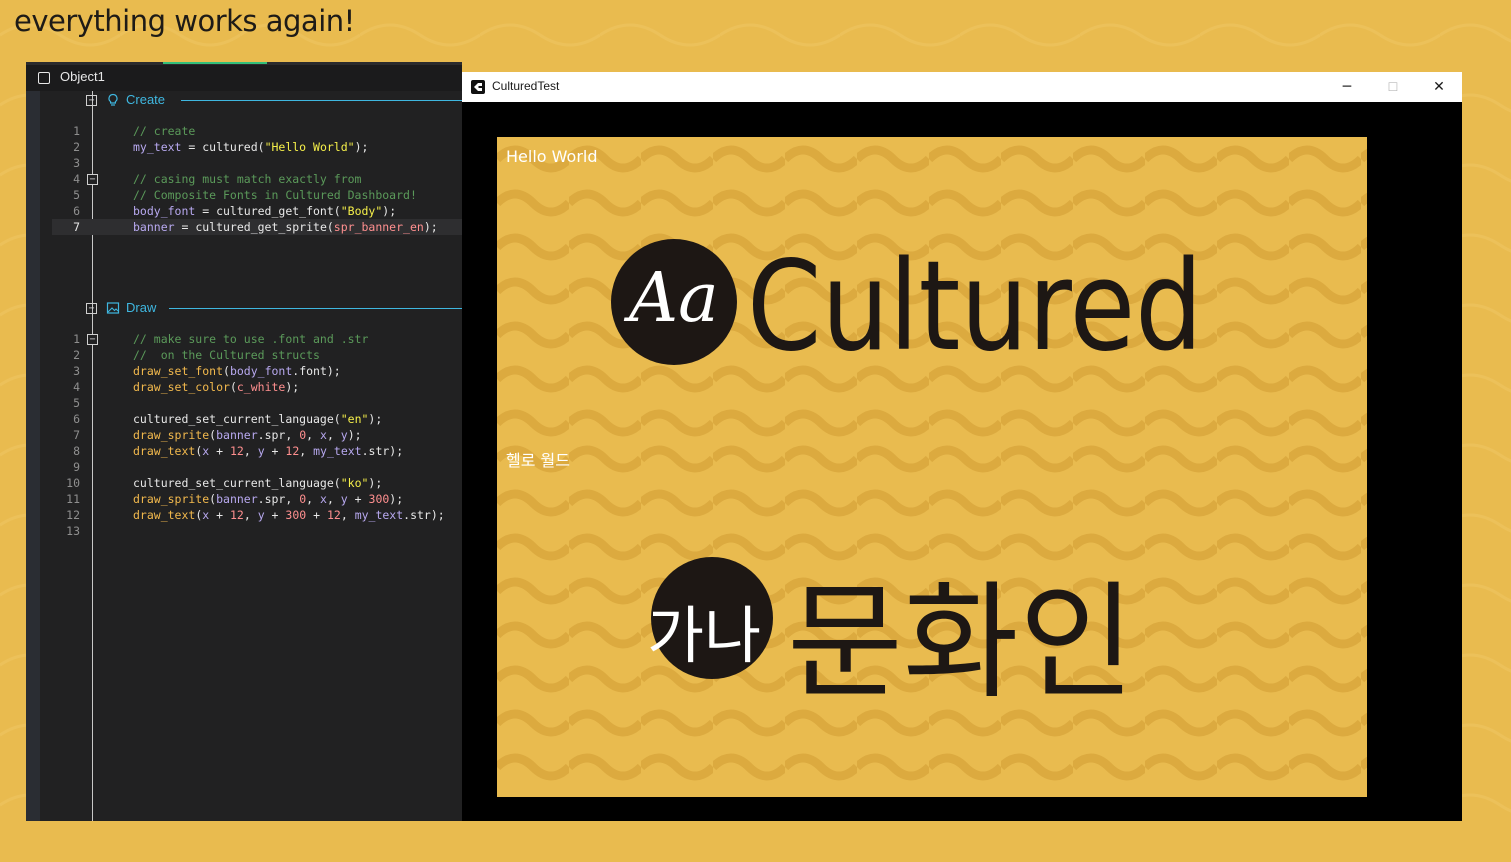 This screenshot has height=862, width=1511. I want to click on code-token: cultured_set_current_language(, so click(237, 483).